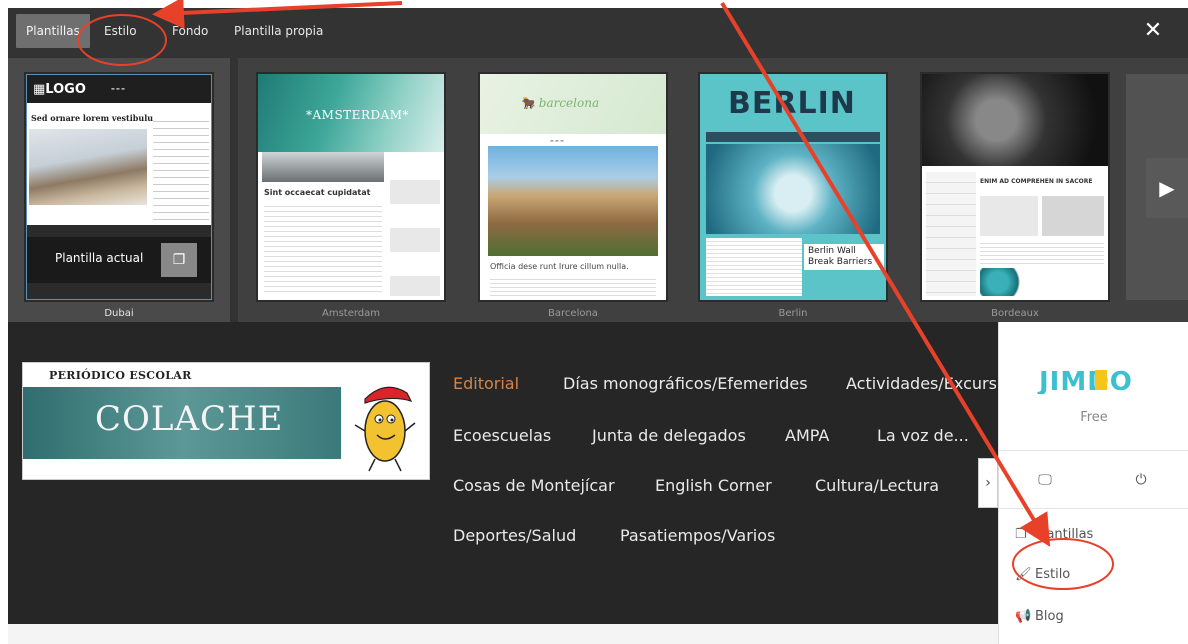 The image size is (1188, 644). I want to click on menu-item-english: English Corner, so click(713, 485).